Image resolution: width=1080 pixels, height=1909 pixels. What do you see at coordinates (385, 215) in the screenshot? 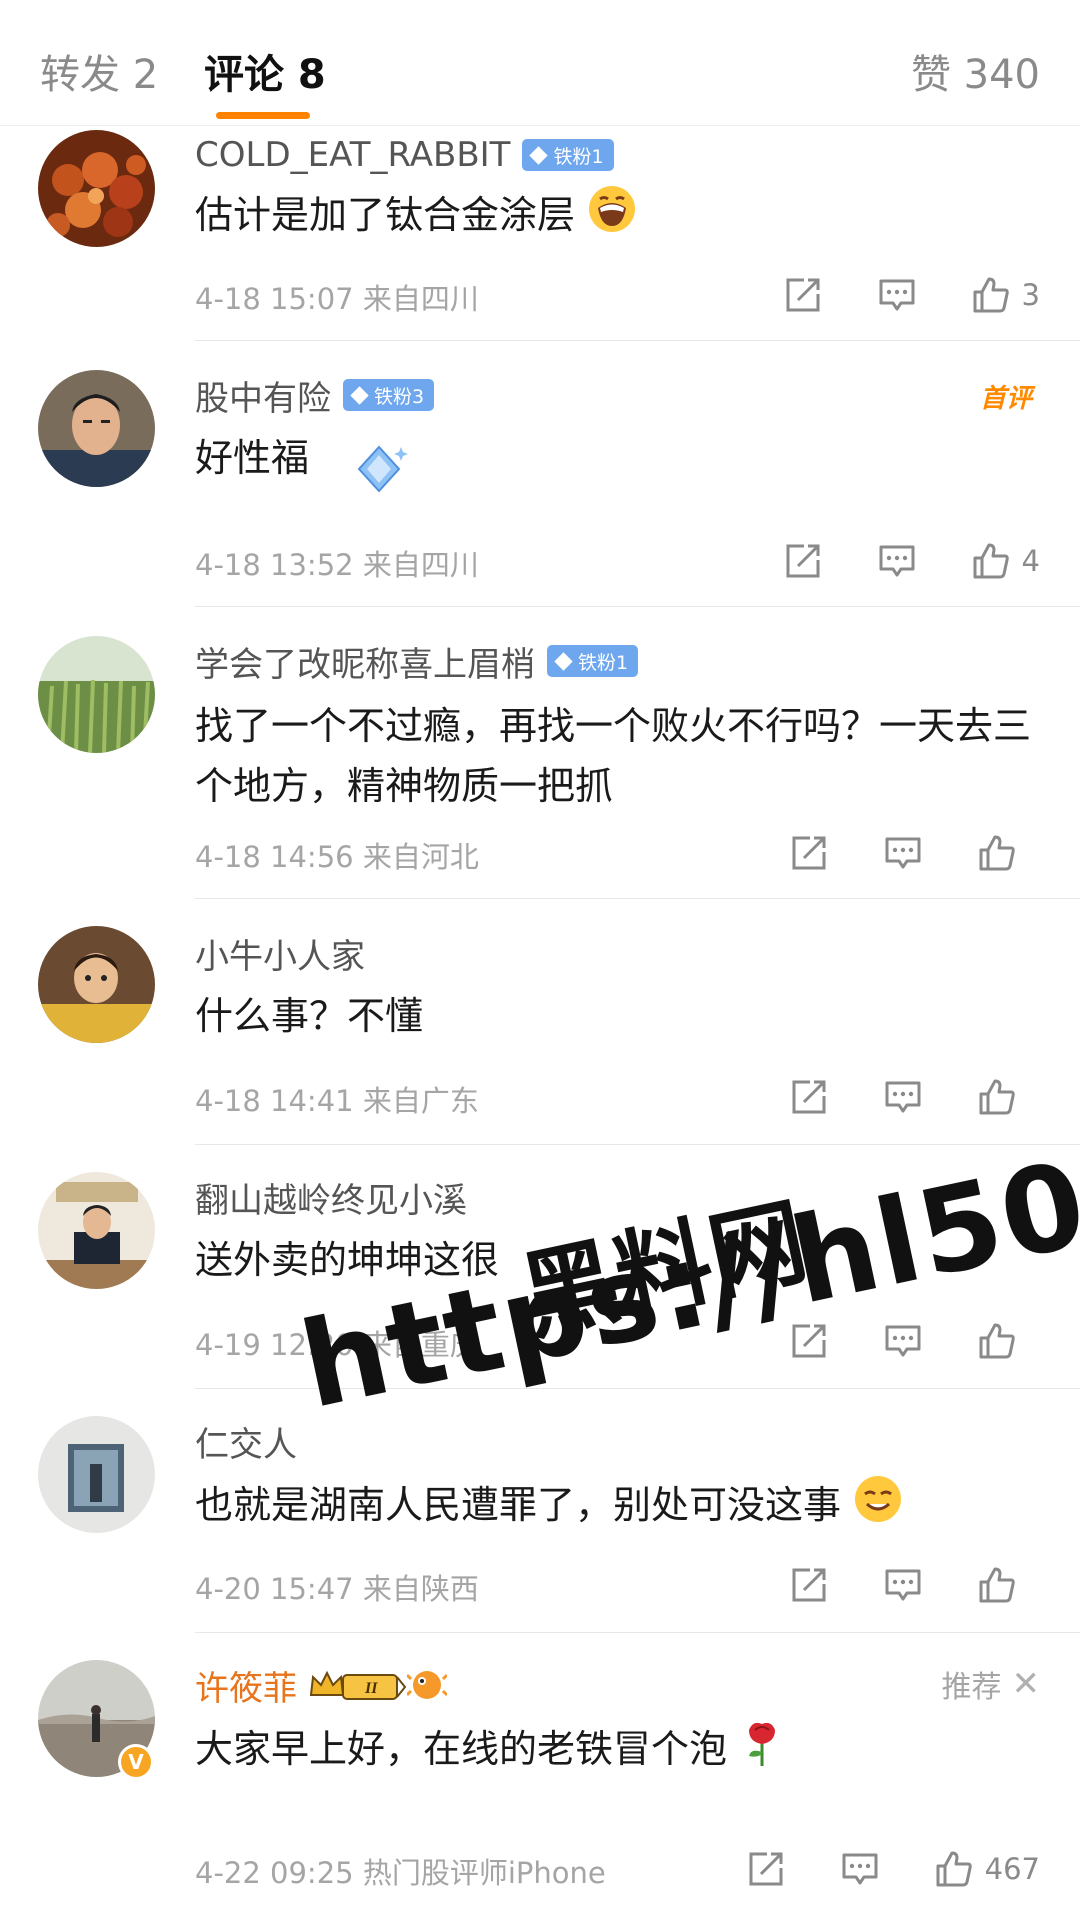
I see `comment-text-content: 估计是加了钛合金涂层` at bounding box center [385, 215].